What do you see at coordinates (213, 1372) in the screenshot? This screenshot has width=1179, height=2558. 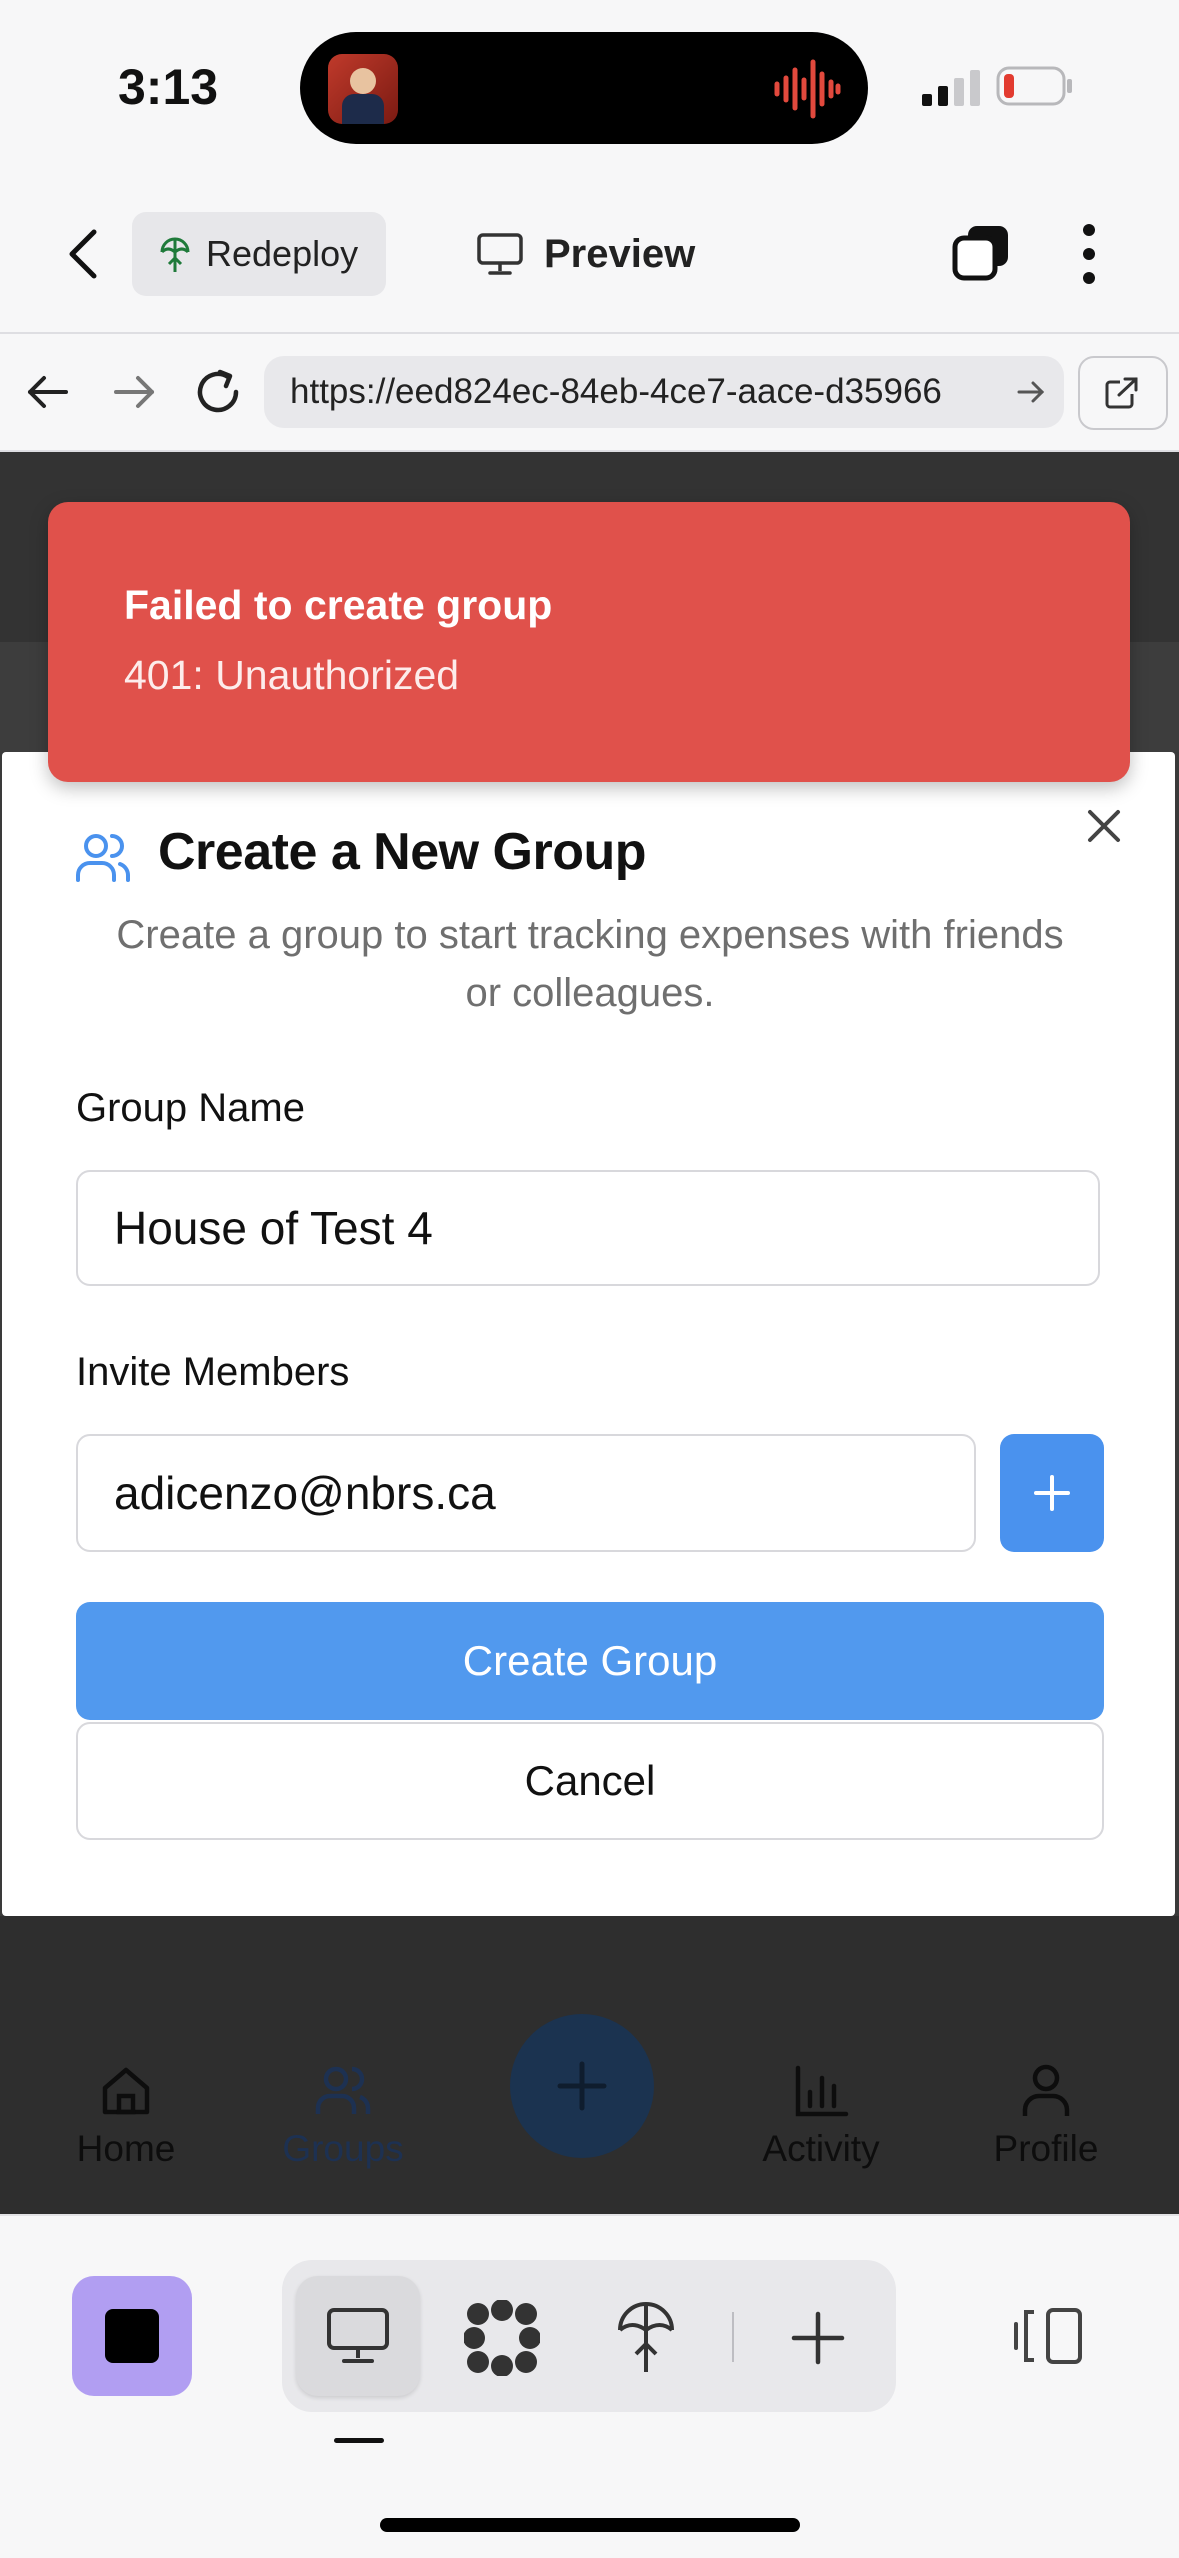 I see `invite-members-label: Invite Members` at bounding box center [213, 1372].